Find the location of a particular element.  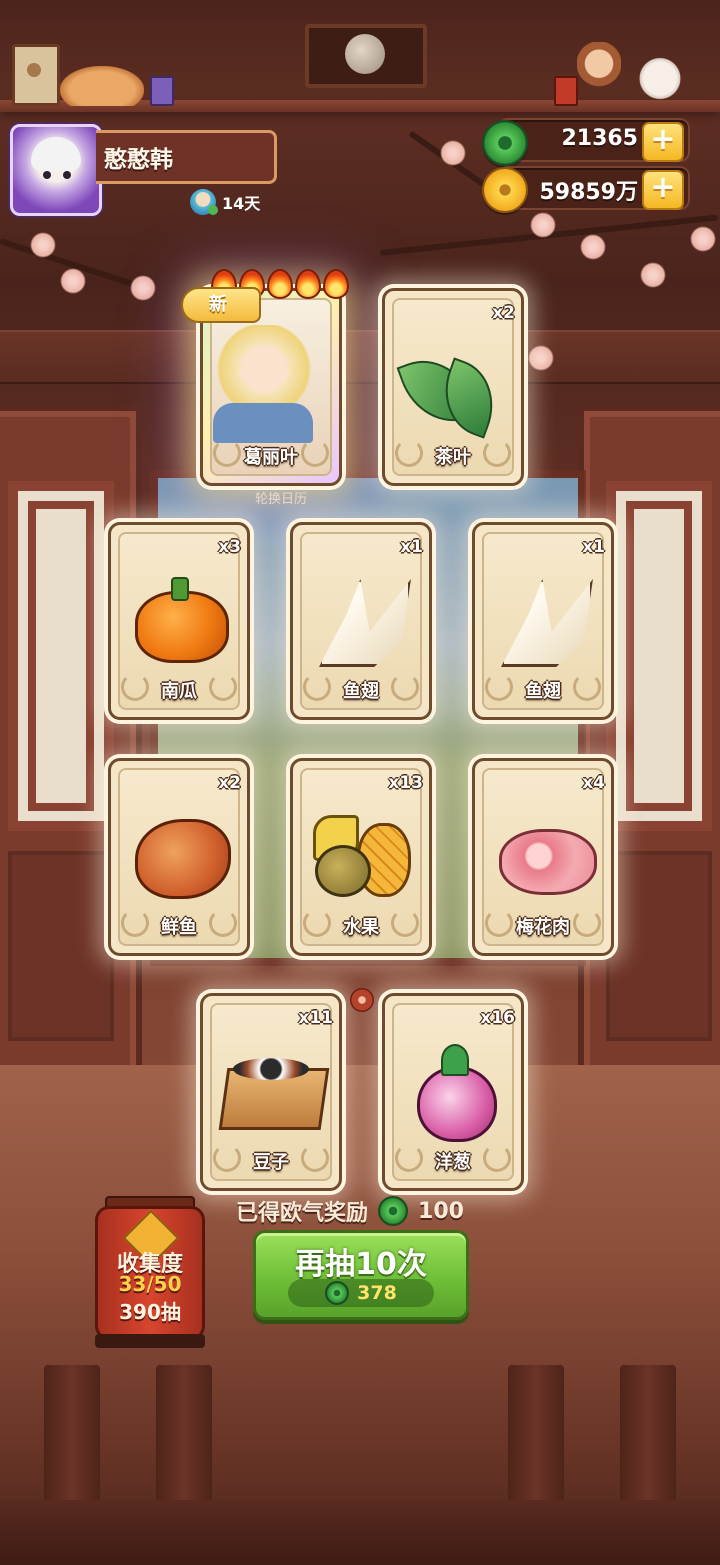

left-window is located at coordinates (71, 741).